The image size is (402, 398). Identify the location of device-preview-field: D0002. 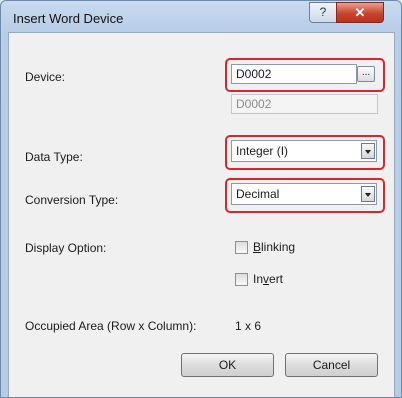
(304, 104).